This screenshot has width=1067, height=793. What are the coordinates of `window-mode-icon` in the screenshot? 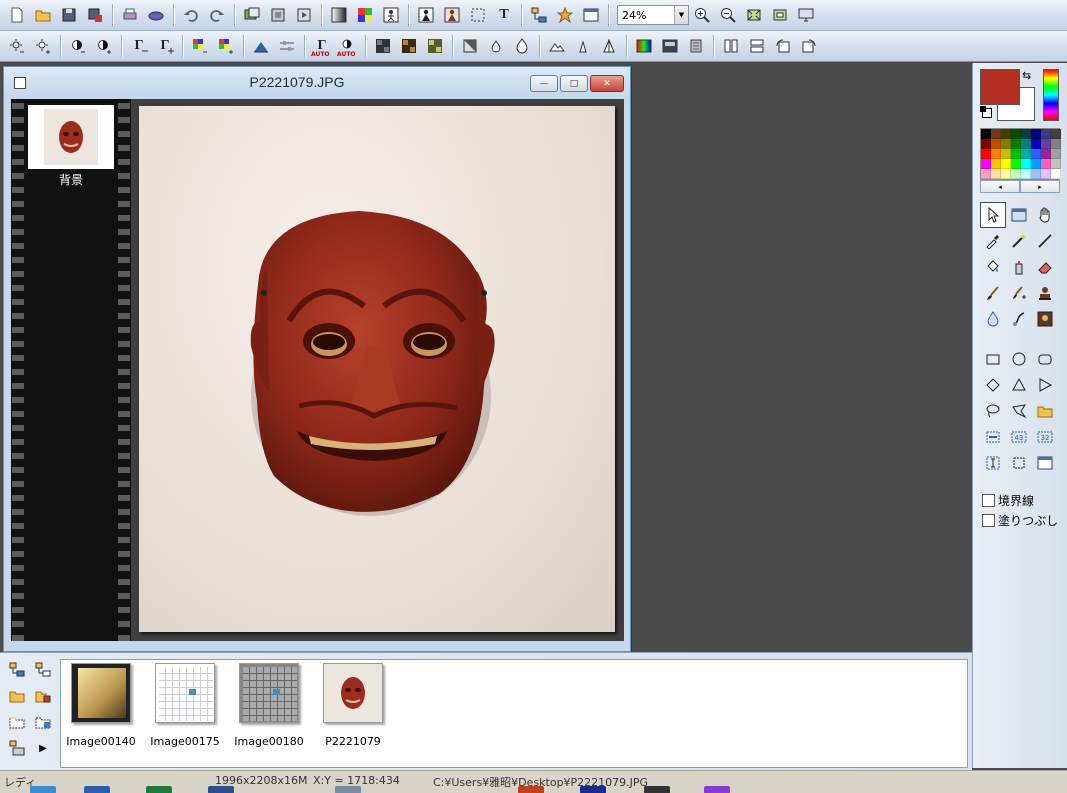 It's located at (591, 15).